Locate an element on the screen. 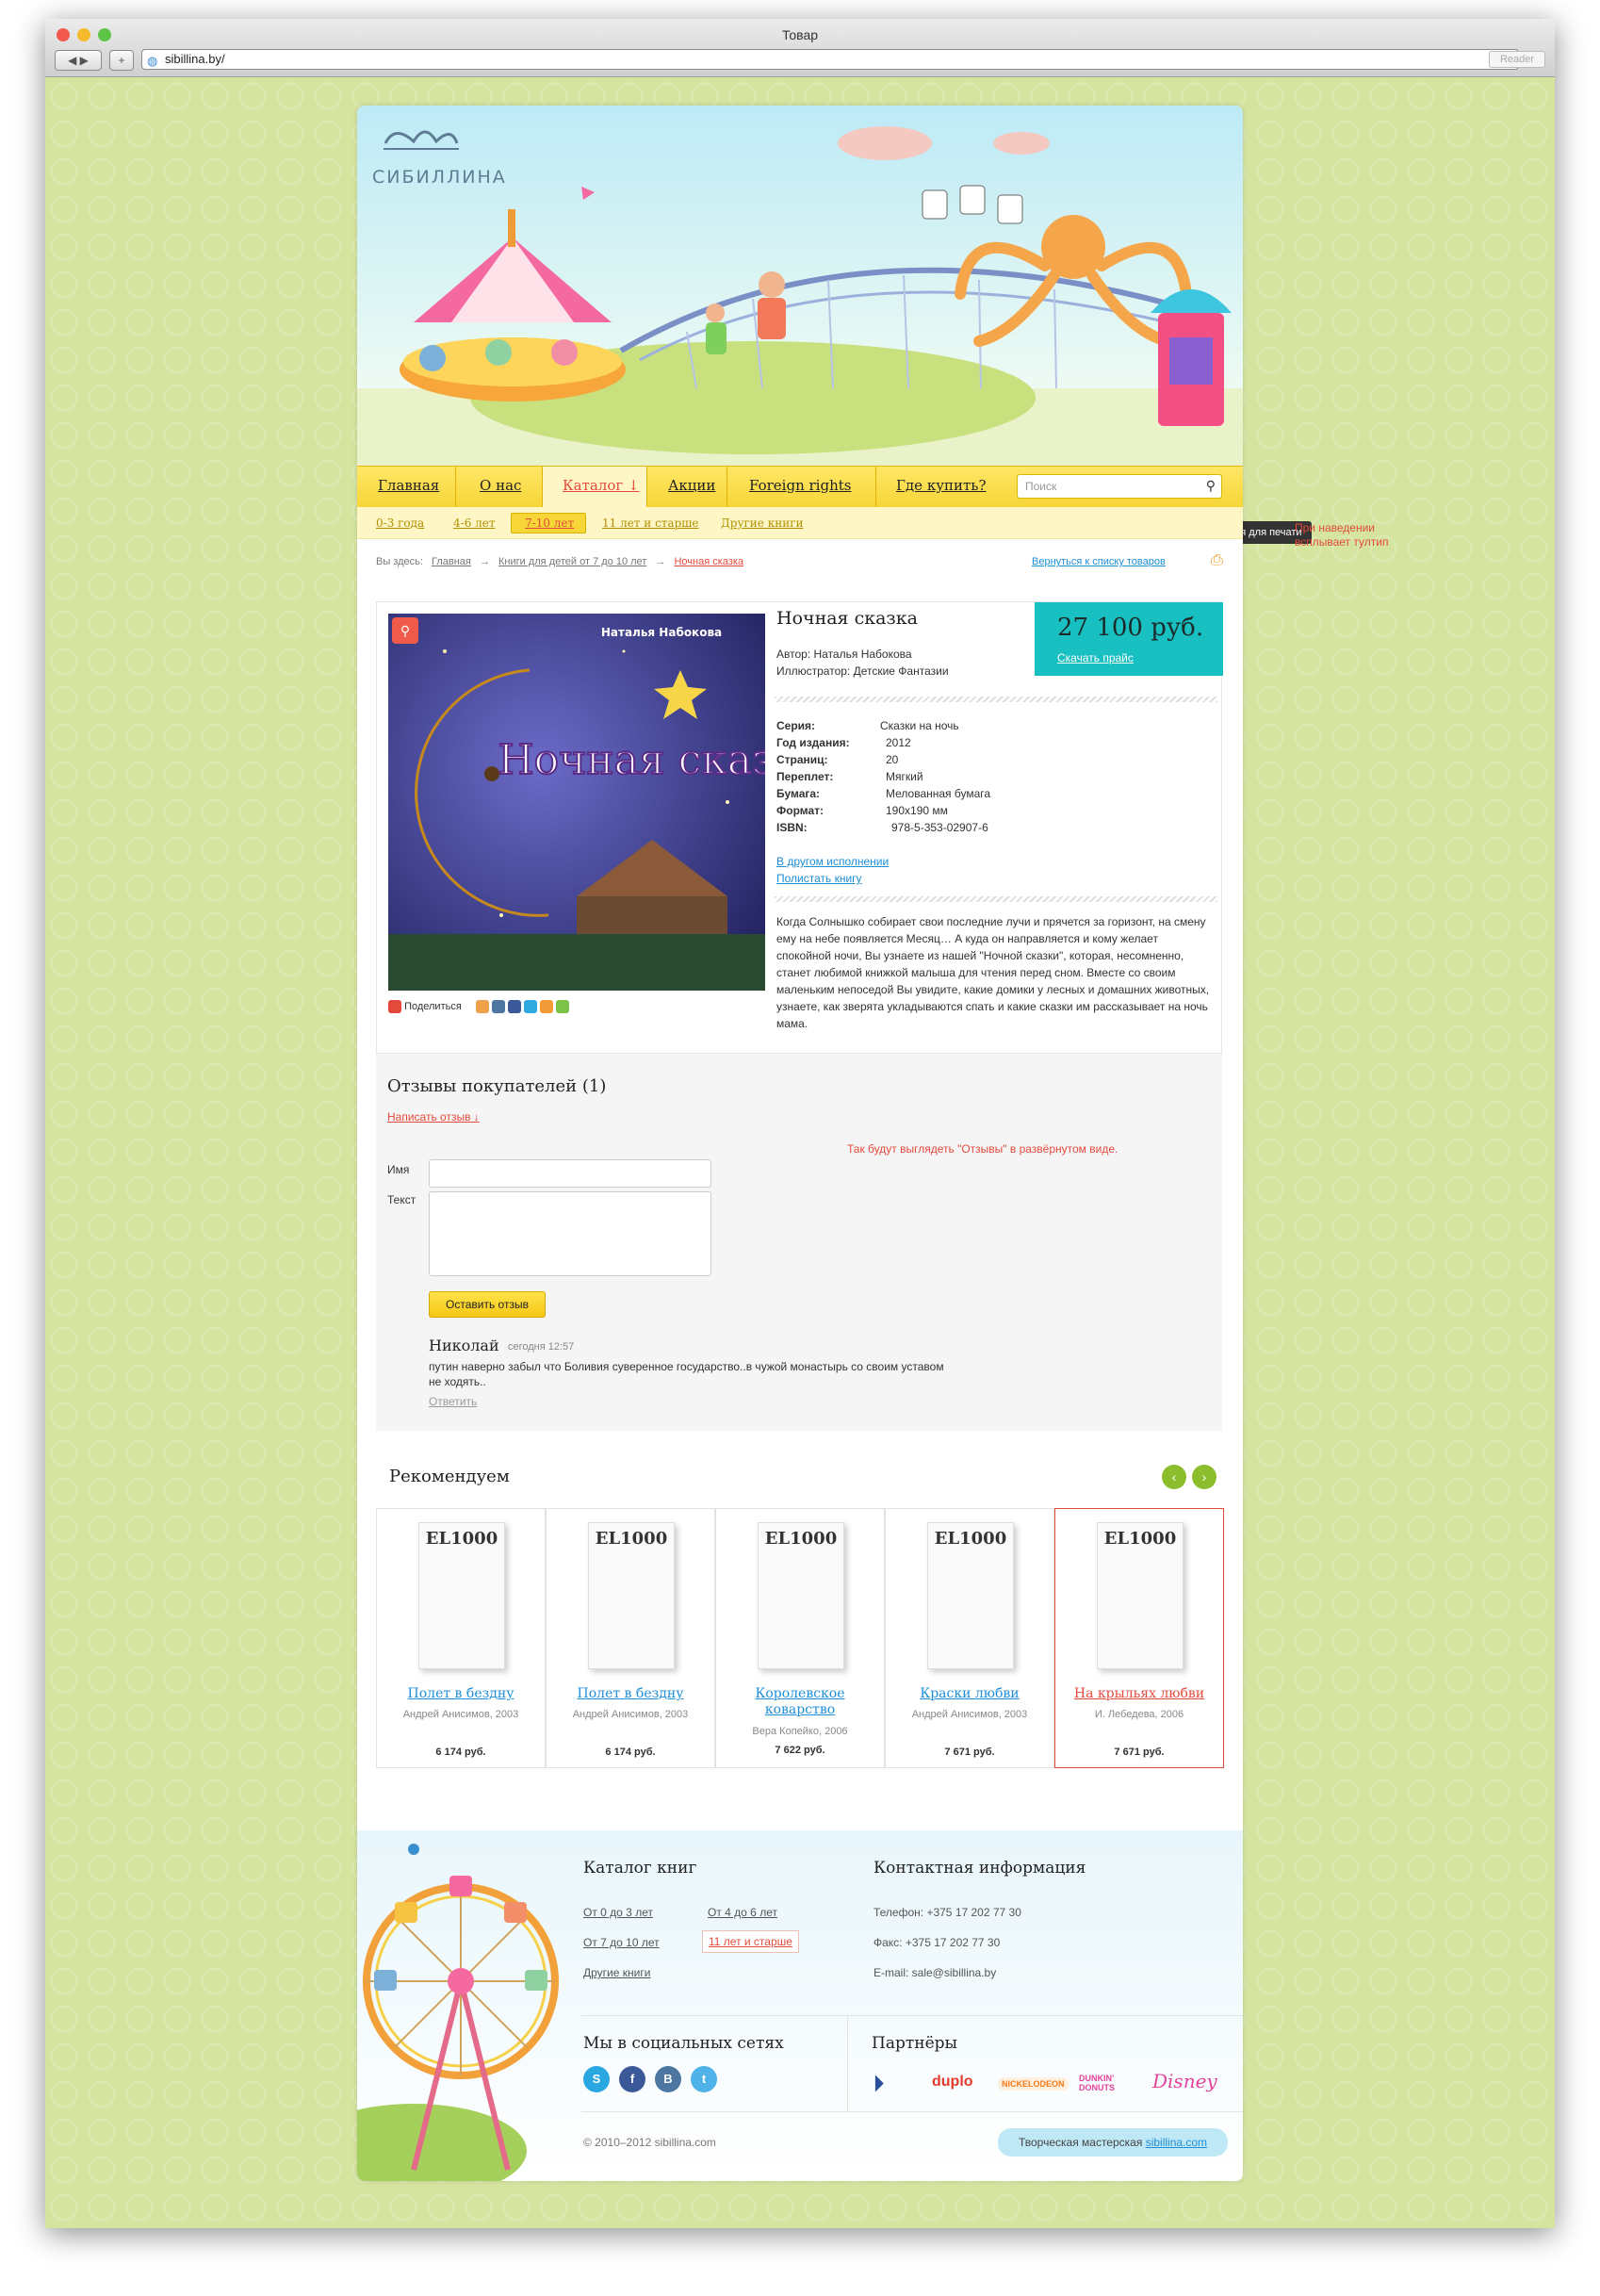  spec-label: Серия: is located at coordinates (796, 725).